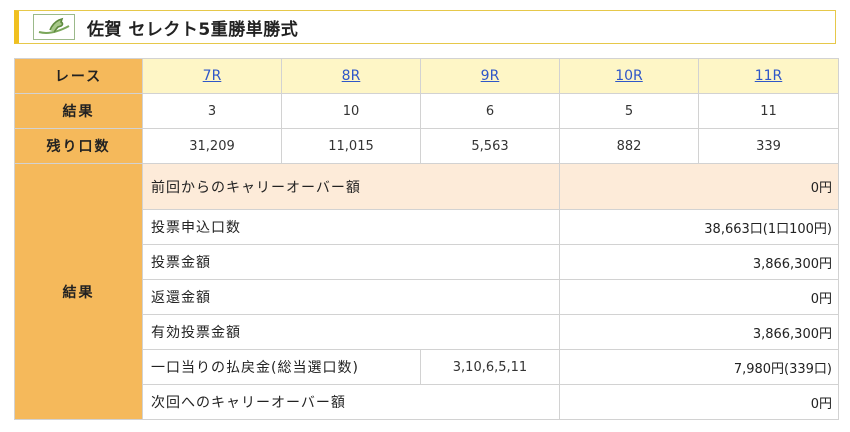 The height and width of the screenshot is (432, 850). What do you see at coordinates (768, 146) in the screenshot?
I see `remaining-cell: 339` at bounding box center [768, 146].